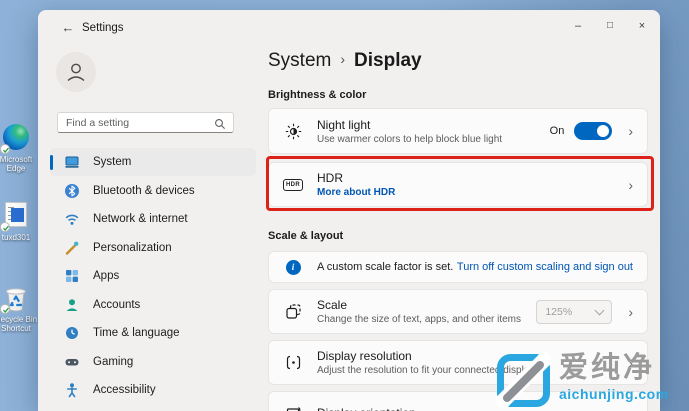 The image size is (689, 411). I want to click on hdr-icon: HDR, so click(293, 184).